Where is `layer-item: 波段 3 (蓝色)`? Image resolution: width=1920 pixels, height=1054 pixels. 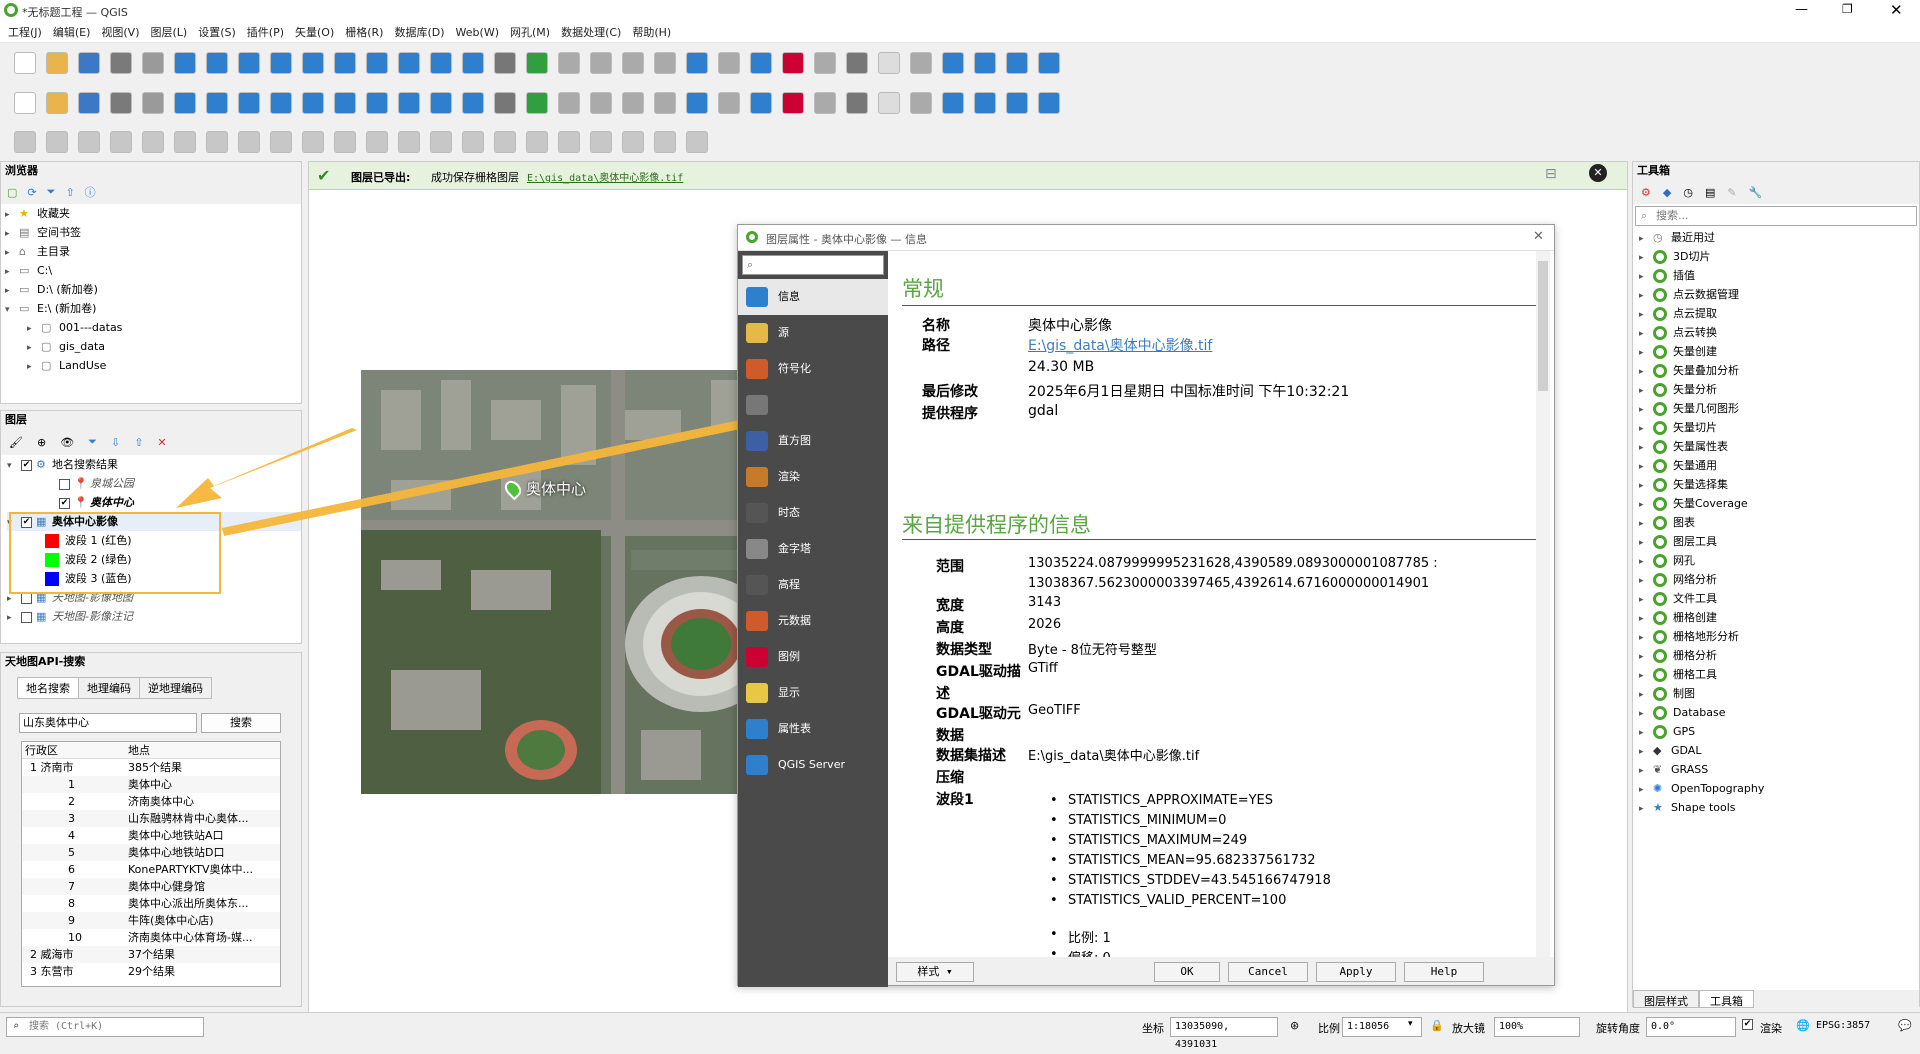
layer-item: 波段 3 (蓝色) is located at coordinates (154, 578).